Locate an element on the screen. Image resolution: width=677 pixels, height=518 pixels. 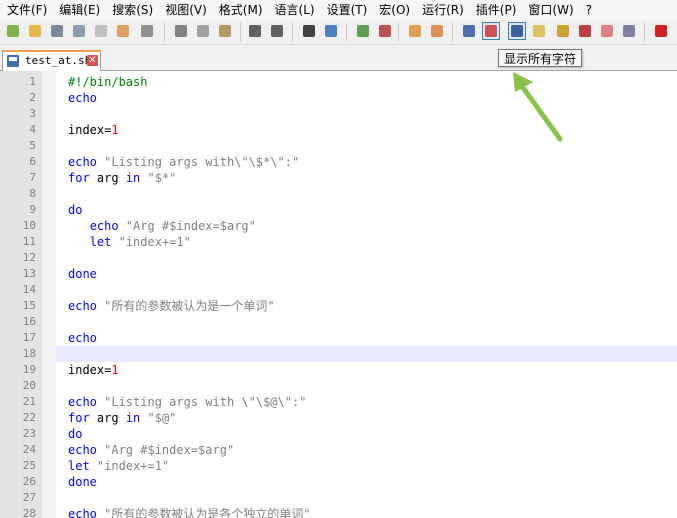
redo-button is located at coordinates (277, 31).